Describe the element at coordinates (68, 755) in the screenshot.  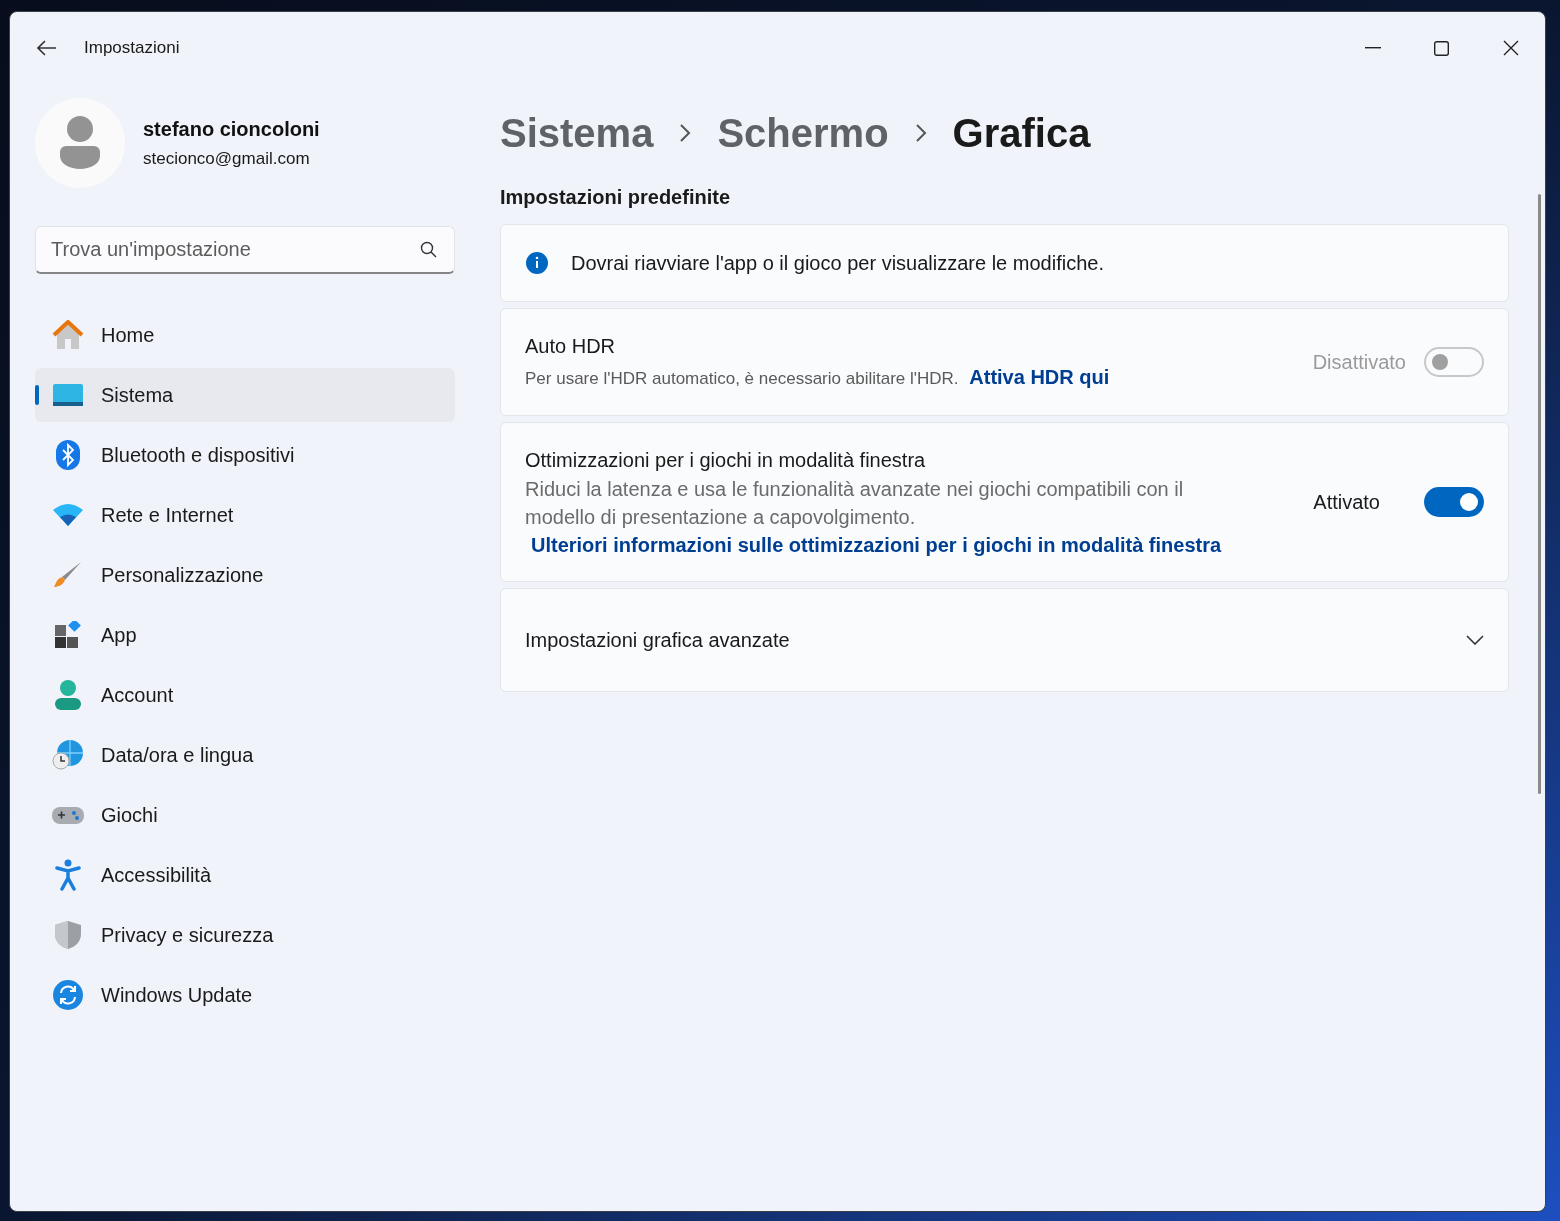
I see `globe-clock-icon` at that location.